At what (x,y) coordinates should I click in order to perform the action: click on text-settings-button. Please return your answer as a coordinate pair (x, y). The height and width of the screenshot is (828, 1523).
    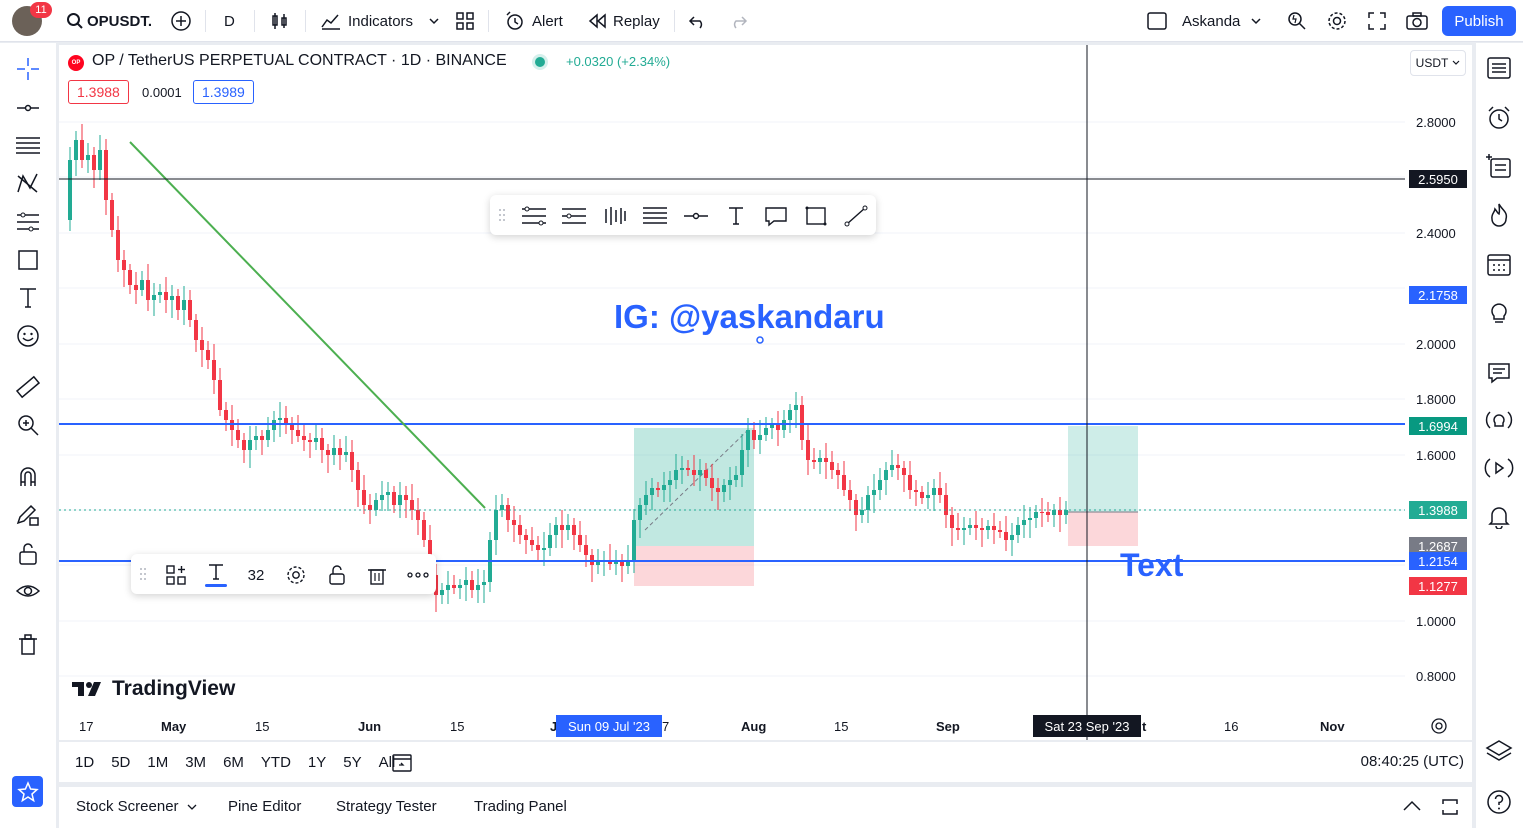
    Looking at the image, I should click on (296, 575).